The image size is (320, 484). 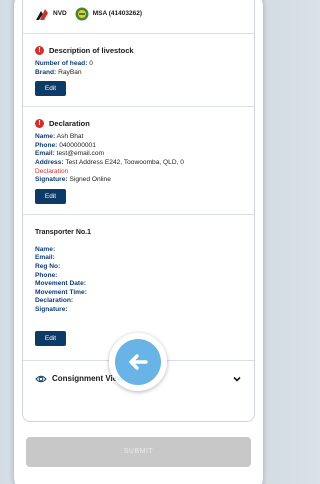 What do you see at coordinates (138, 64) in the screenshot?
I see `livestock-field-head: Number of head: 0` at bounding box center [138, 64].